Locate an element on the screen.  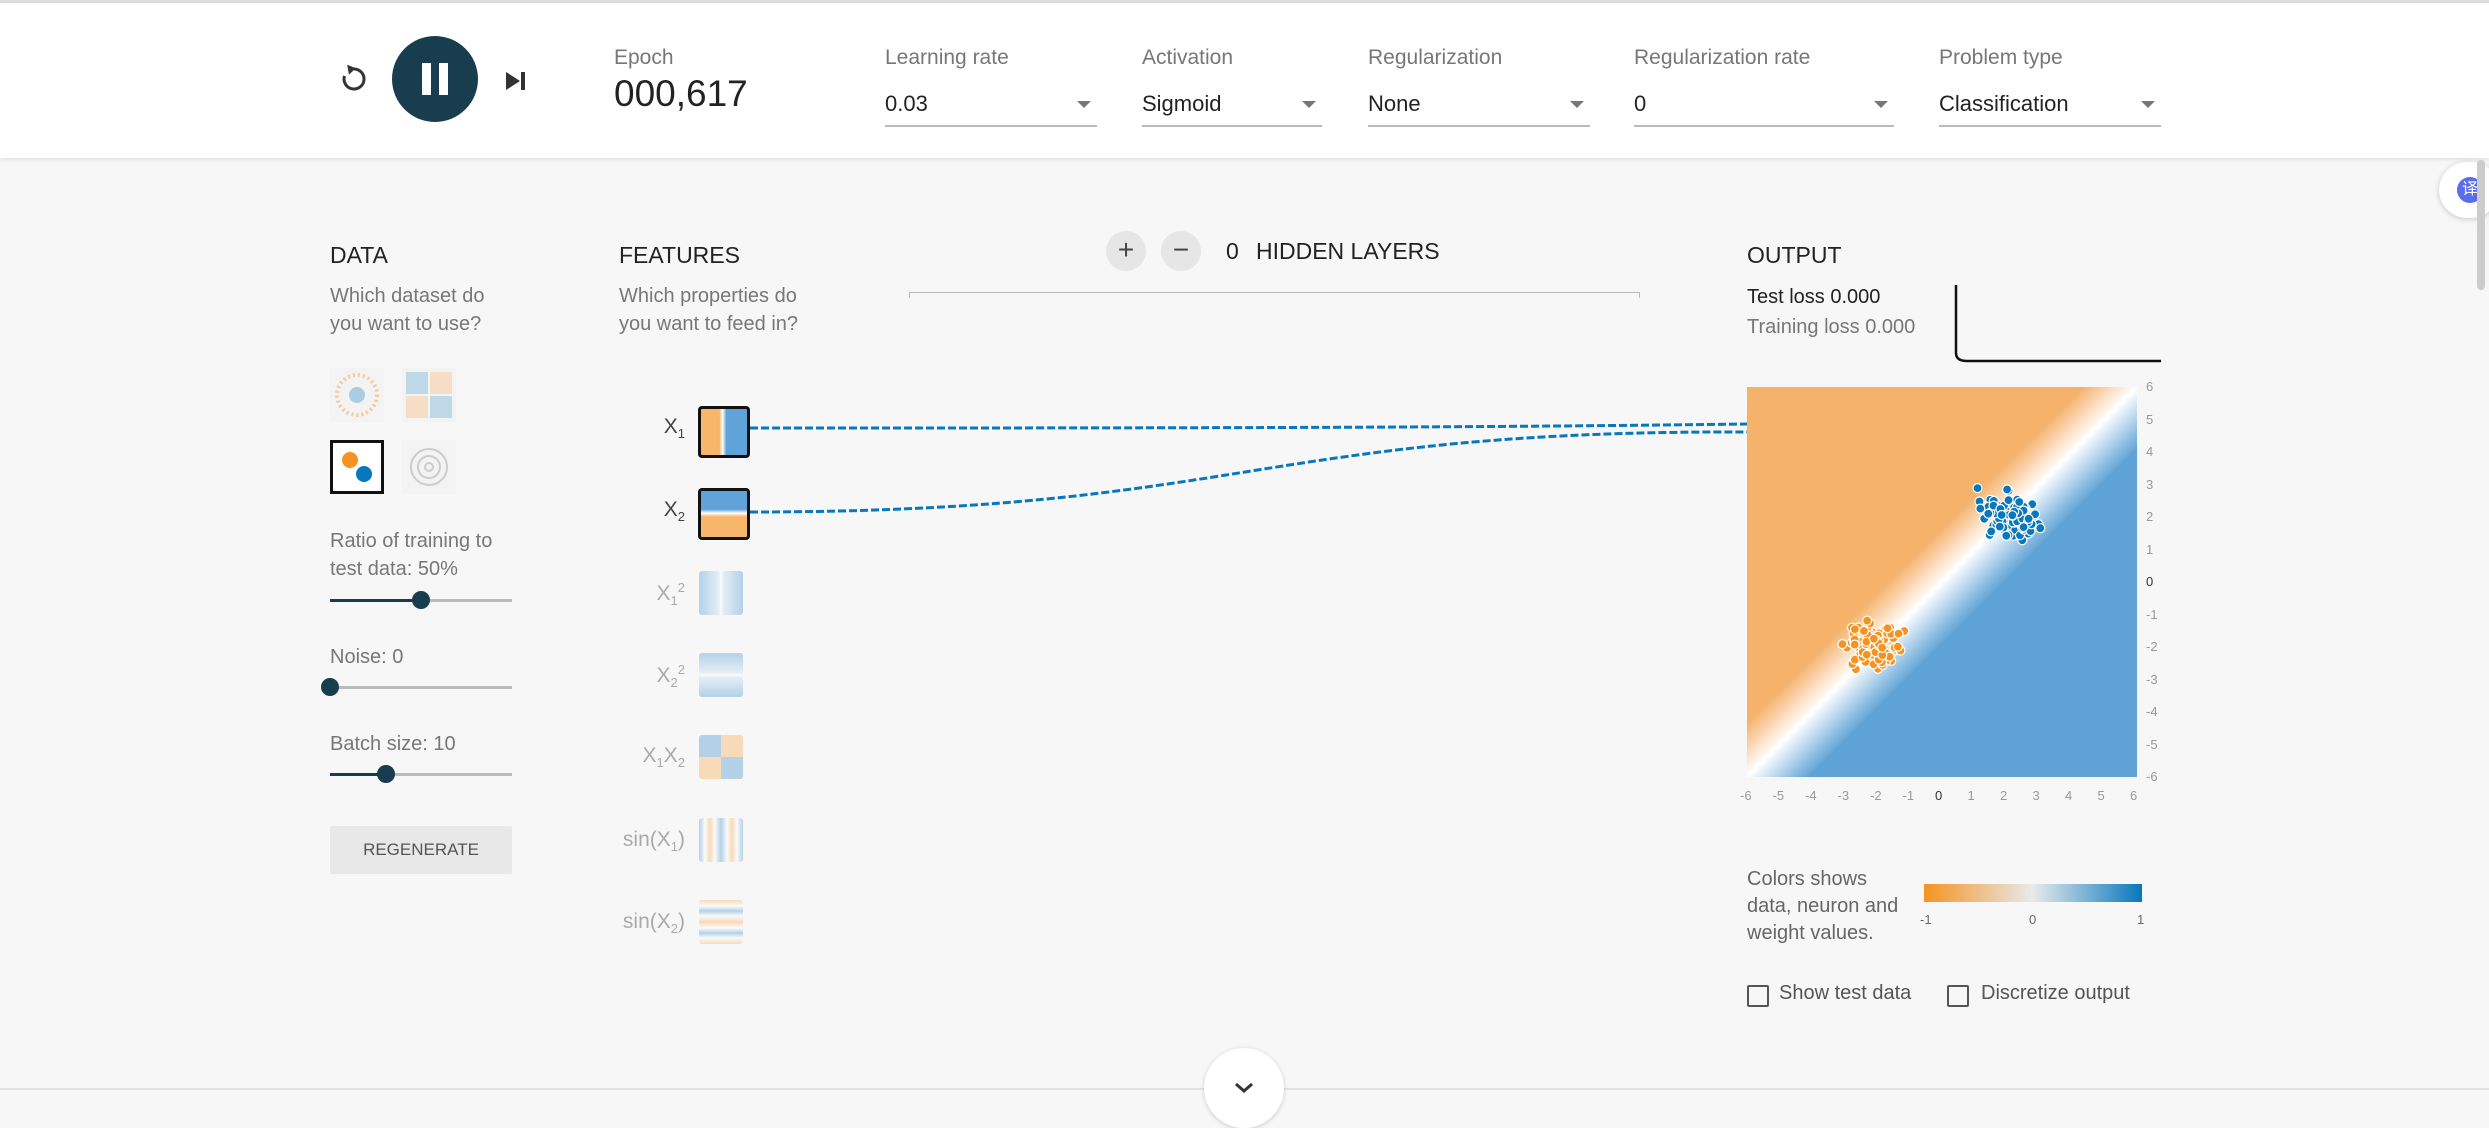
features-subtitle-line: you want to feed in? is located at coordinates (709, 324).